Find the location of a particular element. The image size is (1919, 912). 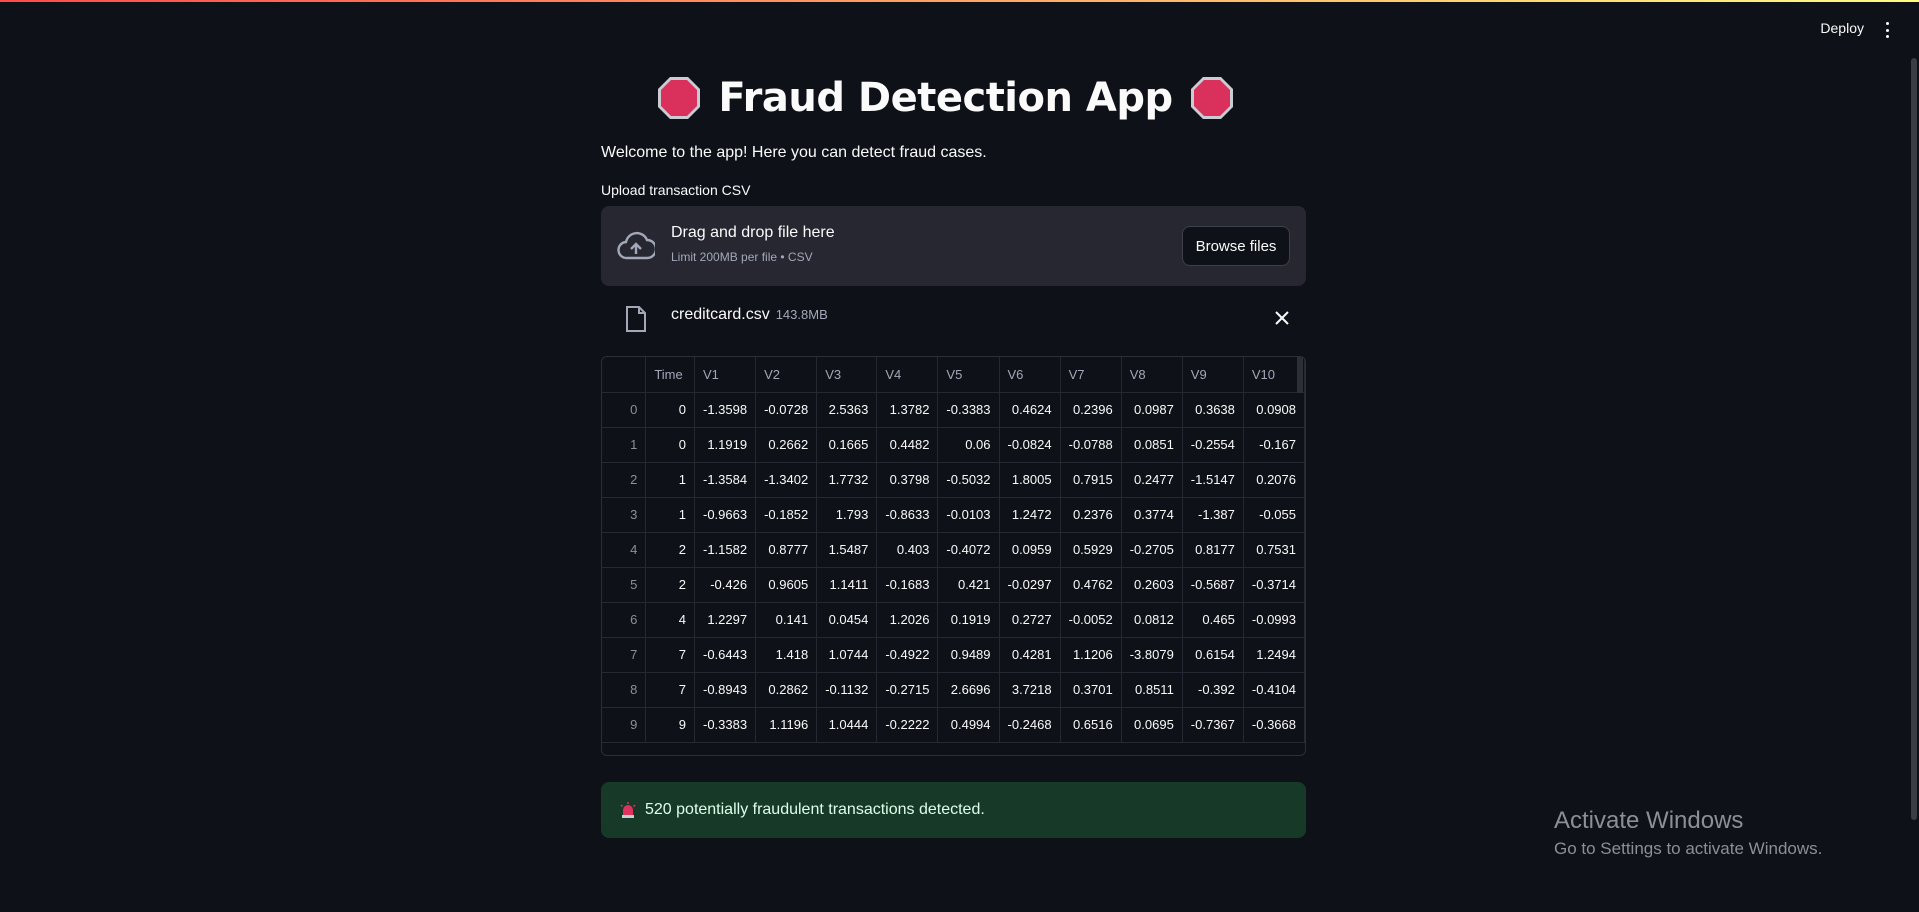

column-header: V6 is located at coordinates (1030, 375).